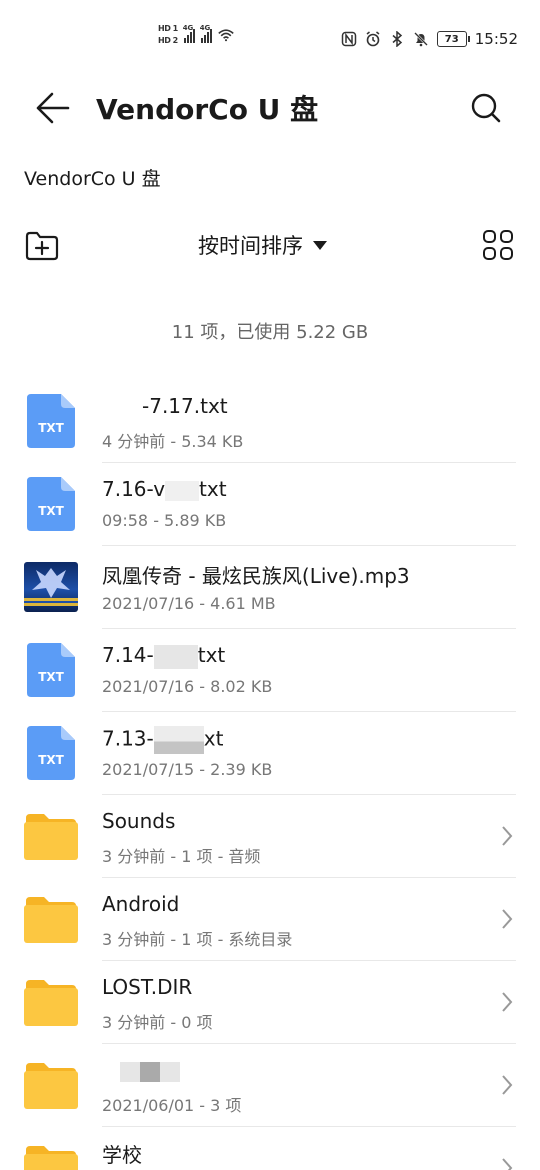  Describe the element at coordinates (270, 332) in the screenshot. I see `storage-summary: 11 项，已使用 5.22 GB` at that location.